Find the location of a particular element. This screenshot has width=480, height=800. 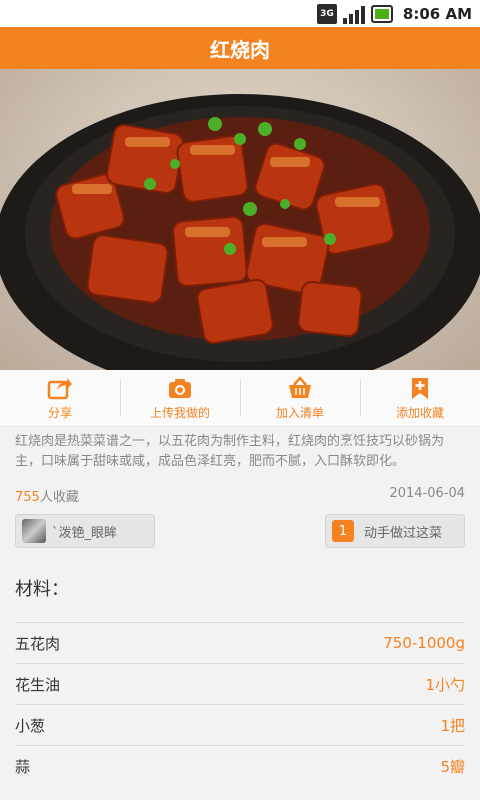

recipe-meta: 755人收藏 2014-06-04 is located at coordinates (240, 495).